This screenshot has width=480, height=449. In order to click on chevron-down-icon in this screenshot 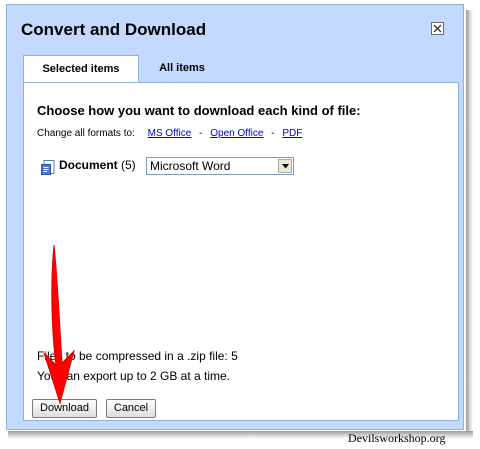, I will do `click(285, 166)`.